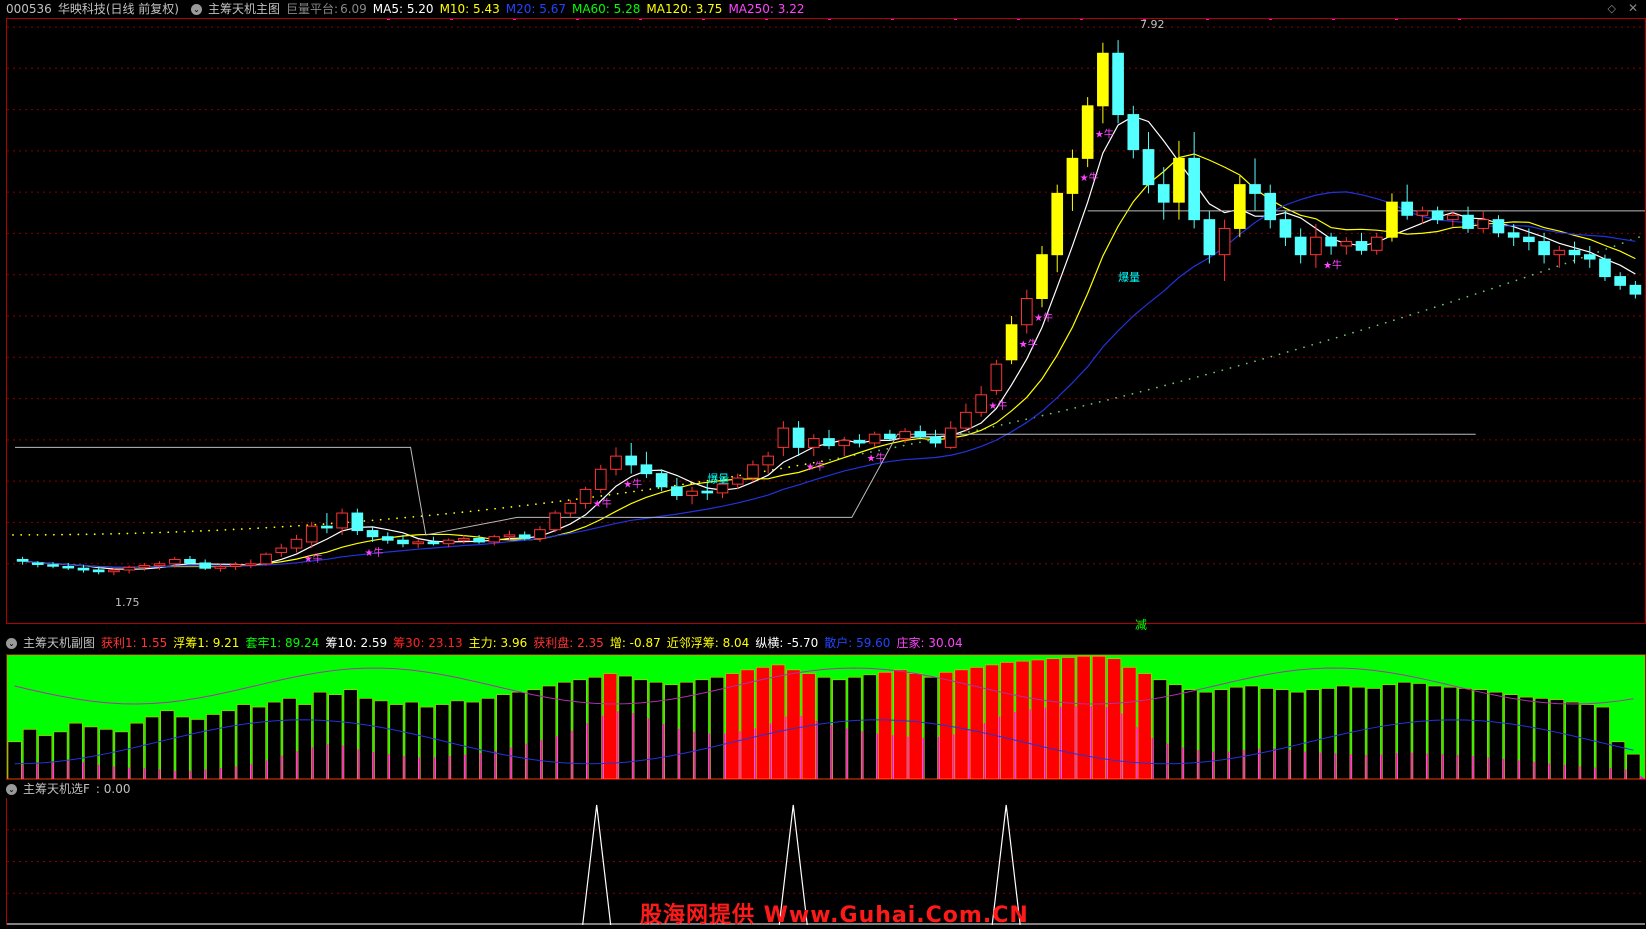  Describe the element at coordinates (134, 643) in the screenshot. I see `sub-item-0: 获利1: 1.55` at that location.